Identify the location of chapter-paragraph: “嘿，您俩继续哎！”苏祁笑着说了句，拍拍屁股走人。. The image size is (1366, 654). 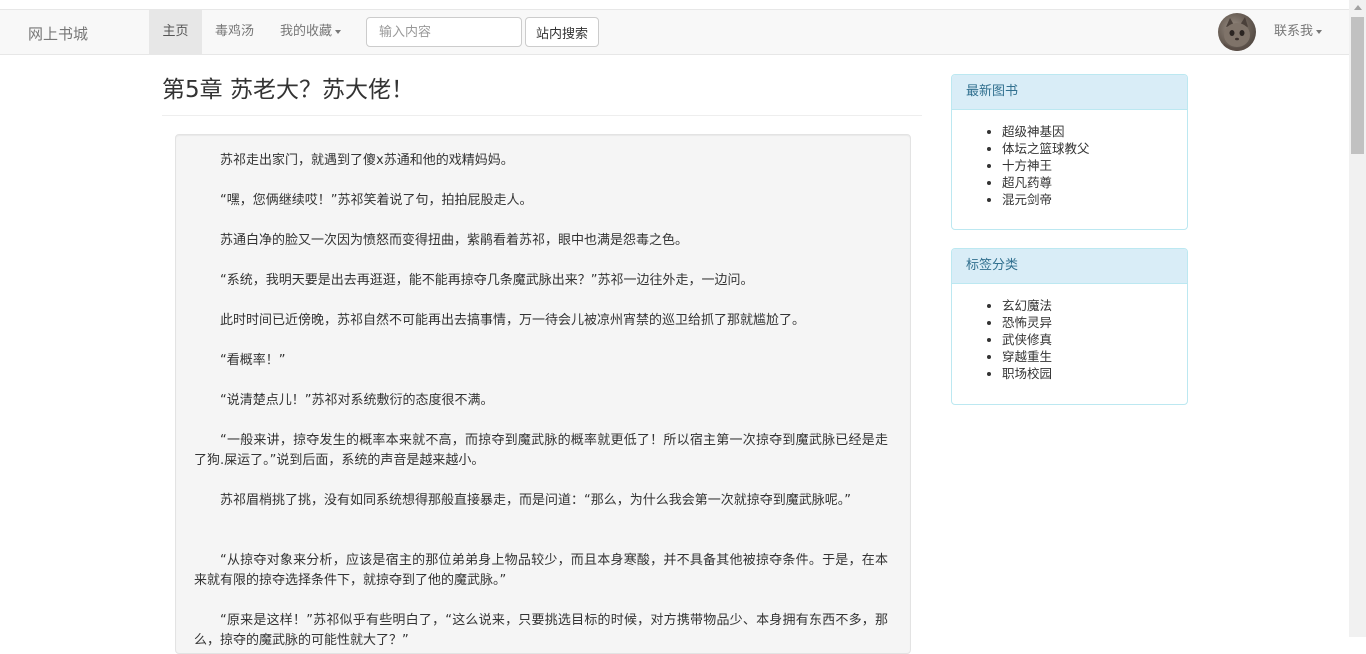
(376, 200).